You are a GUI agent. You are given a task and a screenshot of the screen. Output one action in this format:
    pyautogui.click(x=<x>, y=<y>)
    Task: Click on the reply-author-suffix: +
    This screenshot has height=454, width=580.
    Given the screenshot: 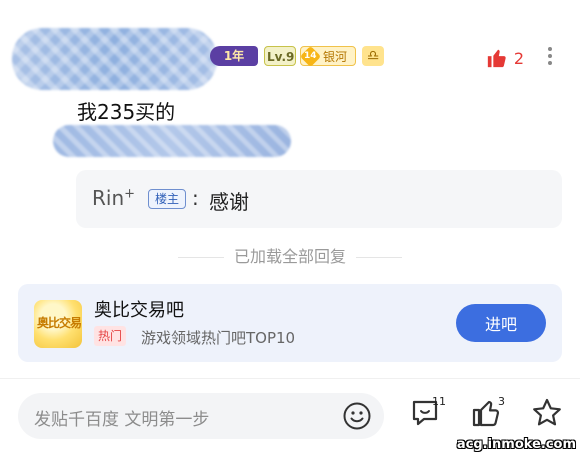 What is the action you would take?
    pyautogui.click(x=130, y=194)
    